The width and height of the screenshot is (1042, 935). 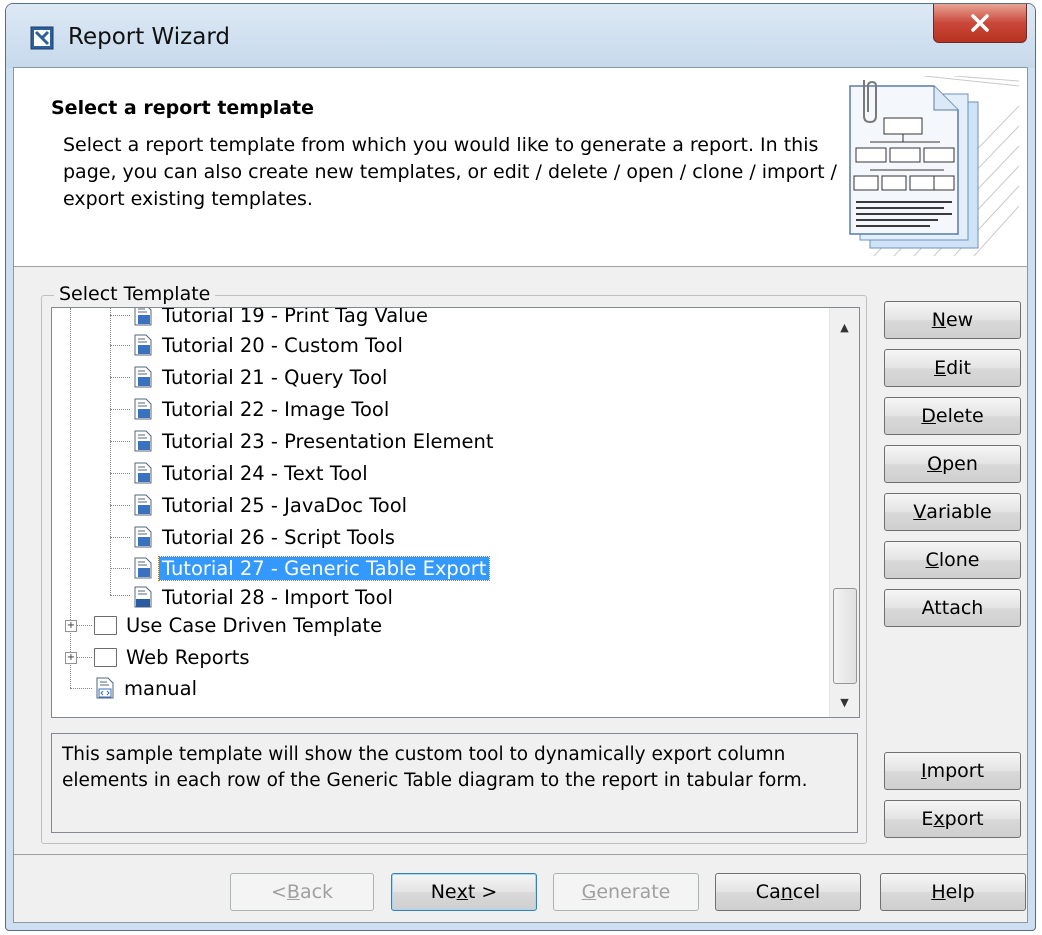 What do you see at coordinates (589, 892) in the screenshot?
I see `mnemonic-key: G` at bounding box center [589, 892].